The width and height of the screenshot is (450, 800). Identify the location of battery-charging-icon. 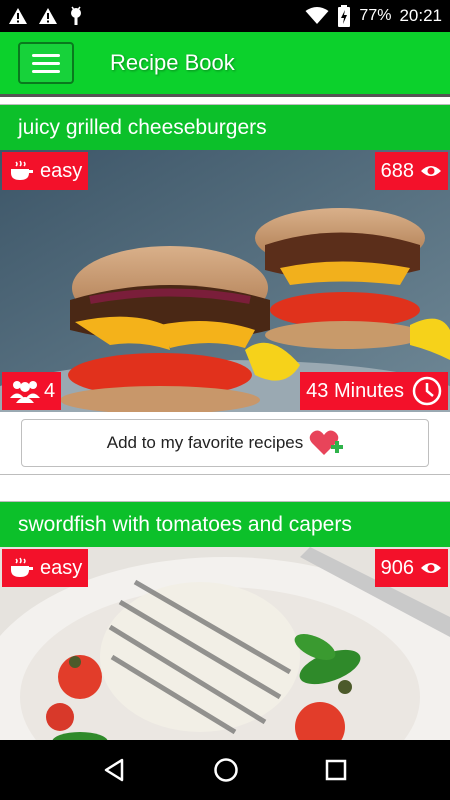
(344, 16).